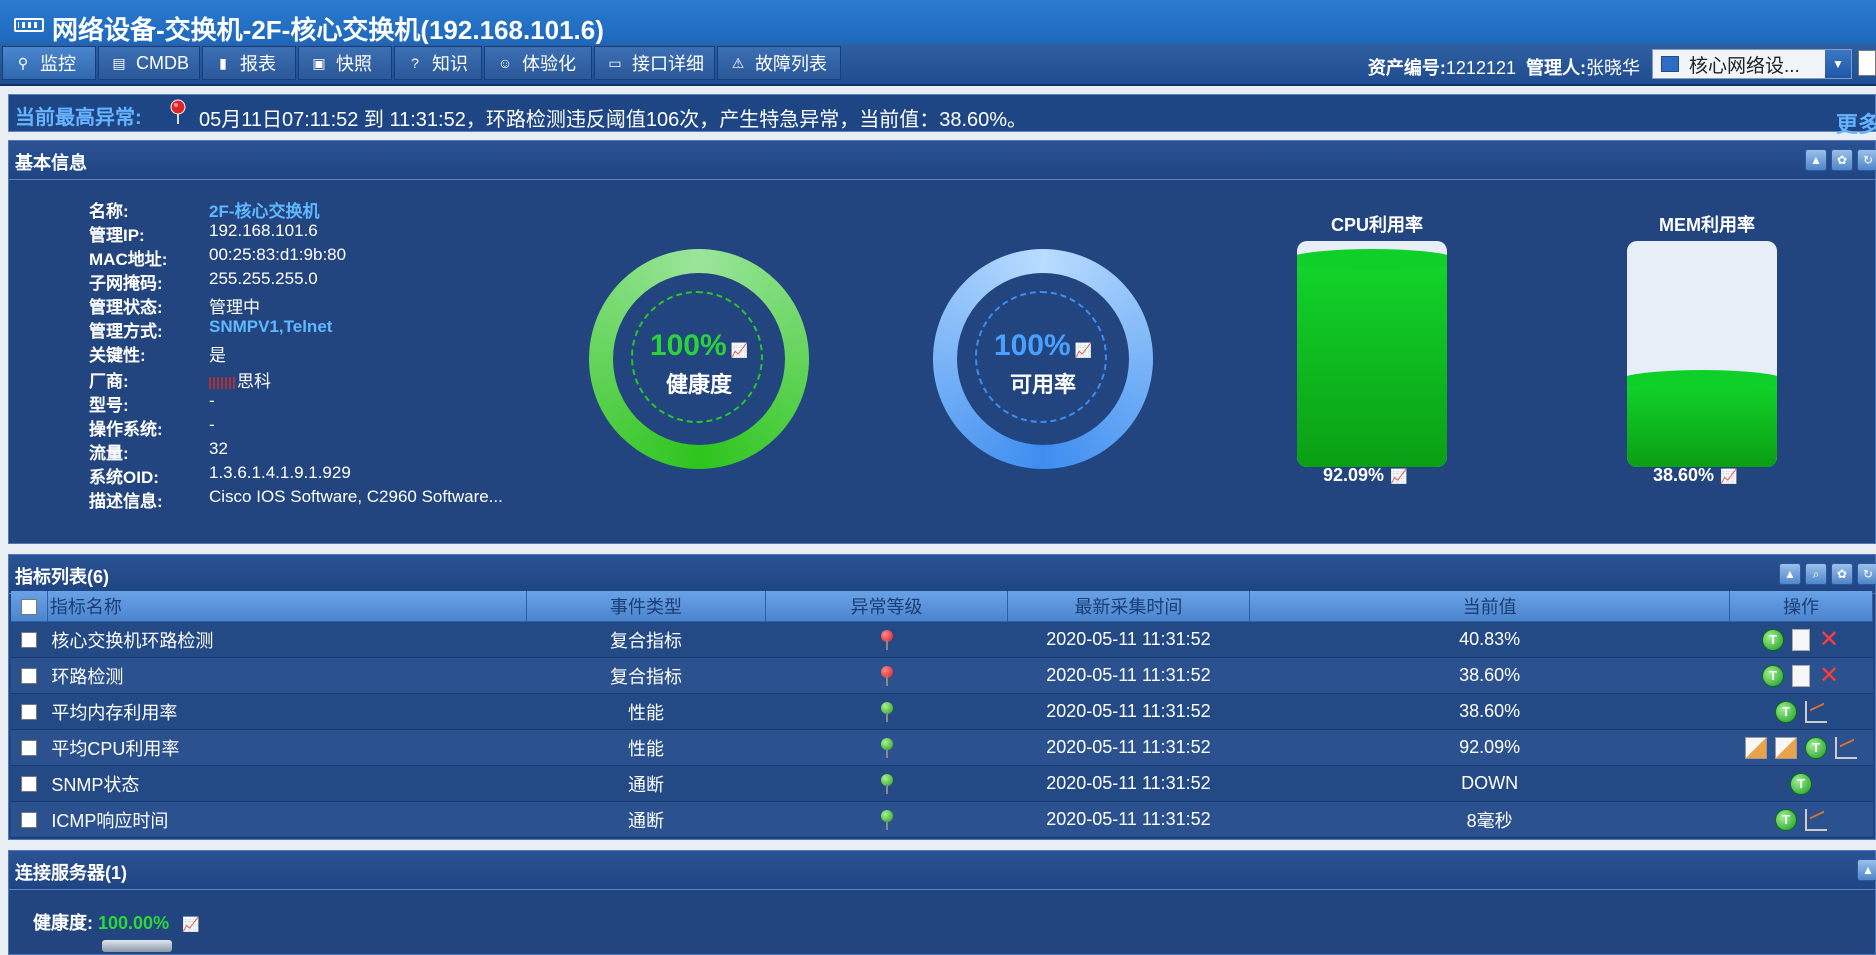 The image size is (1876, 955). I want to click on document-icon, so click(1867, 63).